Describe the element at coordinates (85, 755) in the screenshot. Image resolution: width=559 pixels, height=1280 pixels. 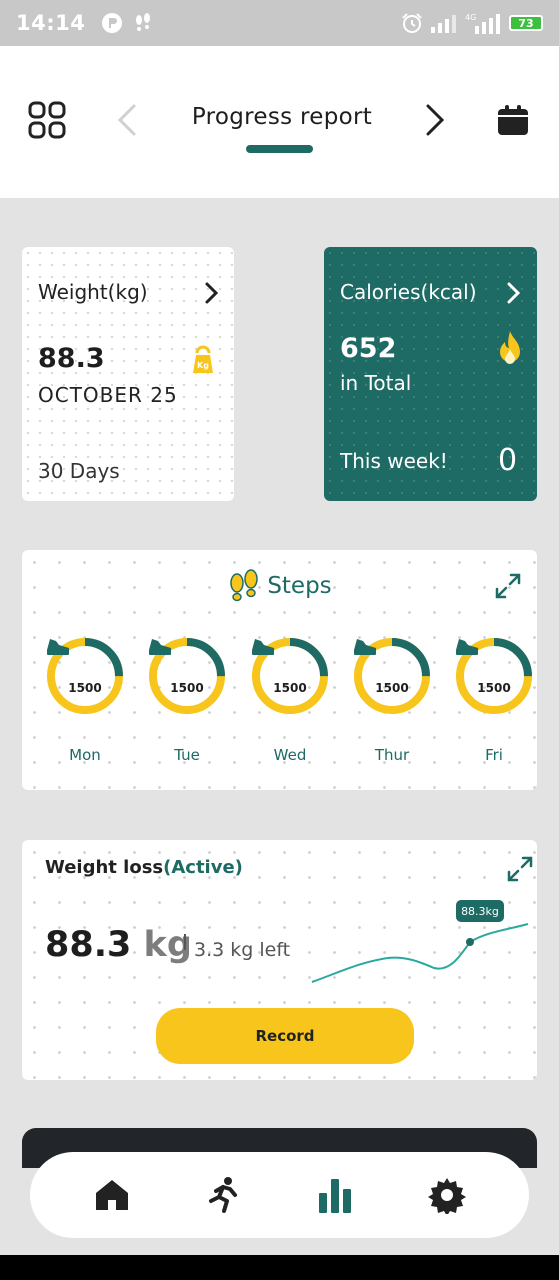
I see `steps-day-label: Mon` at that location.